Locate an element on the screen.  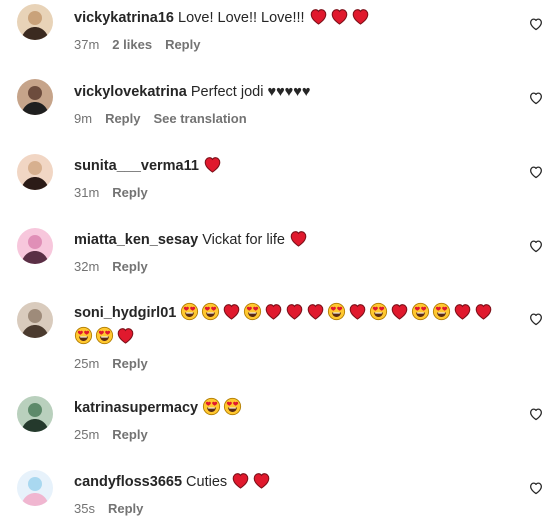
username-link: katrinasupermacy is located at coordinates (136, 408).